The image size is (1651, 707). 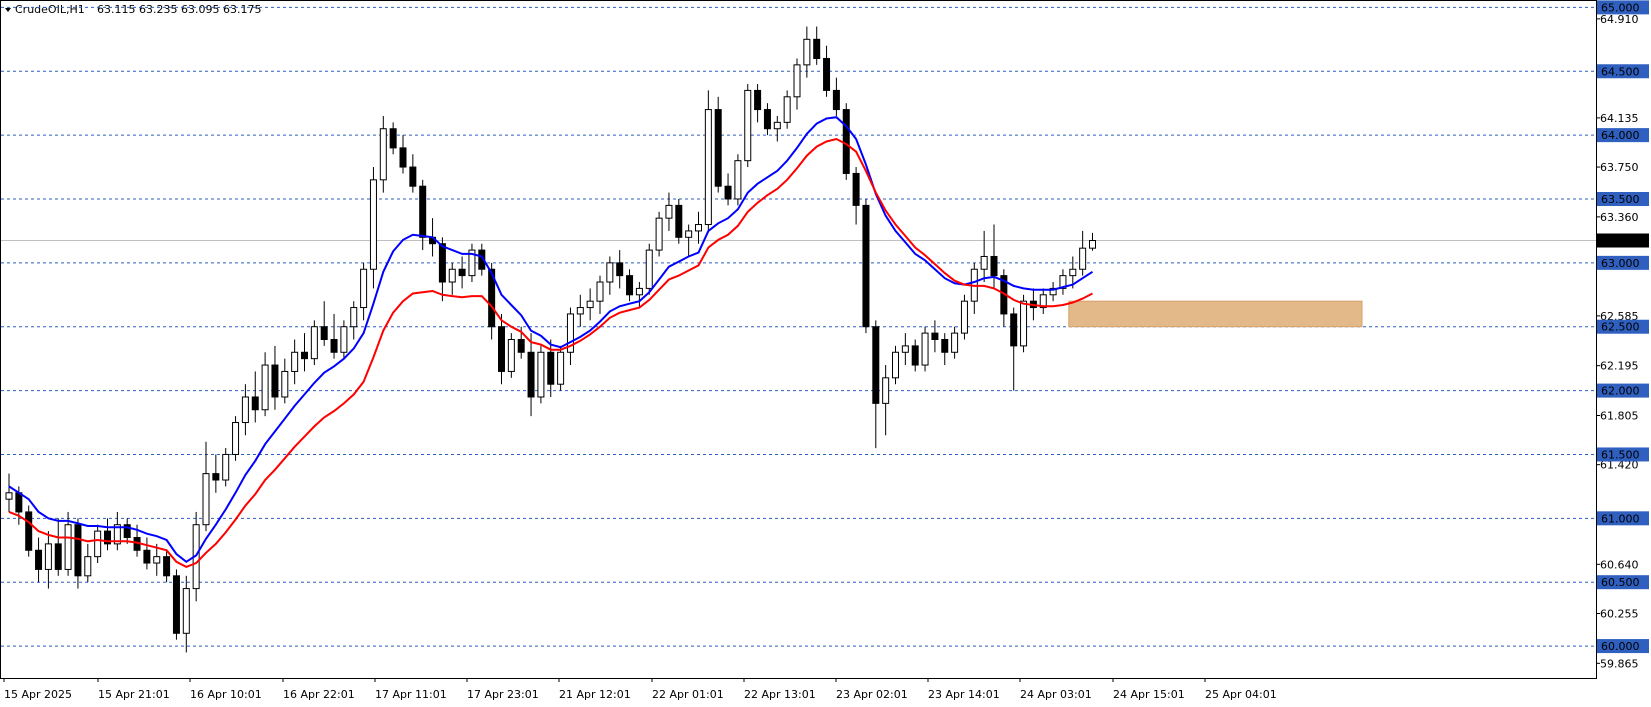 What do you see at coordinates (1620, 646) in the screenshot?
I see `level-tag-label: 60.000` at bounding box center [1620, 646].